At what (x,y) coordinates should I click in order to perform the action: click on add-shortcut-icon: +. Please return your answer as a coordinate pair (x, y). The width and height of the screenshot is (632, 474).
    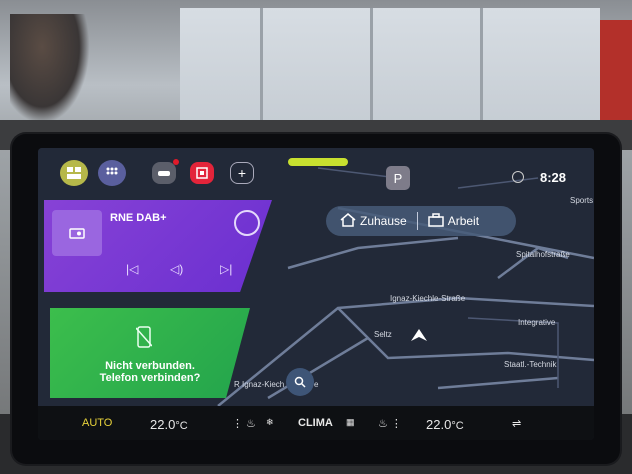
    Looking at the image, I should click on (242, 173).